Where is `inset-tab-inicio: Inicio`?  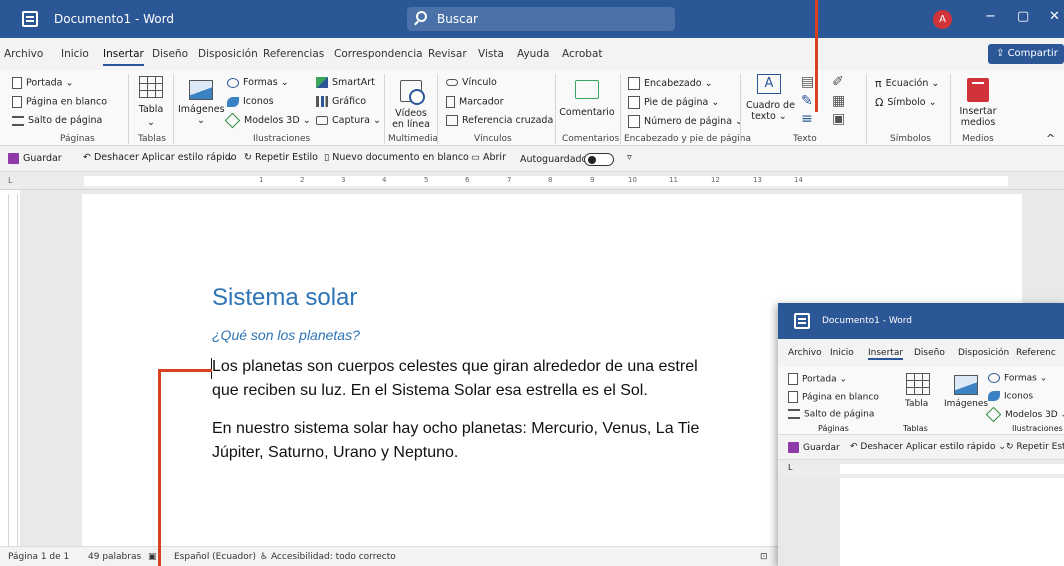 inset-tab-inicio: Inicio is located at coordinates (842, 353).